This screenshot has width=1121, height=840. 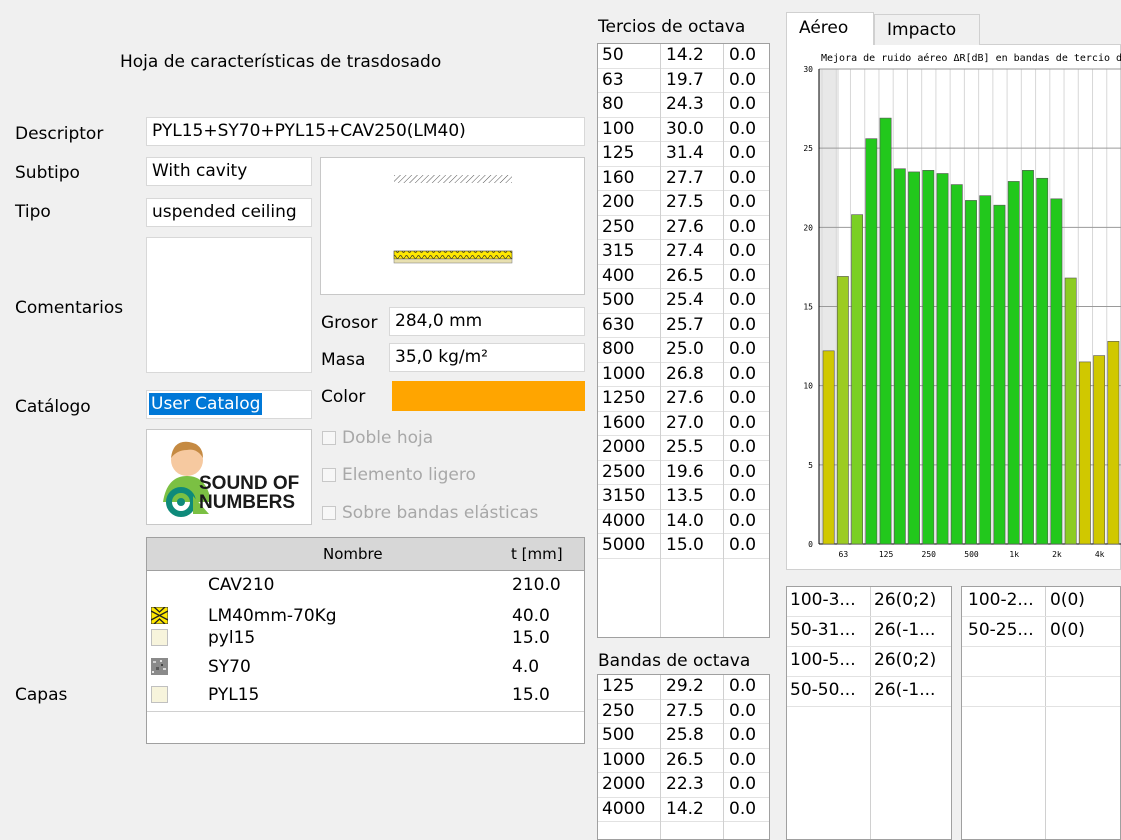 What do you see at coordinates (1041, 713) in the screenshot?
I see `results-table-right: 100-2... 0(0) 50-25... 0(0)` at bounding box center [1041, 713].